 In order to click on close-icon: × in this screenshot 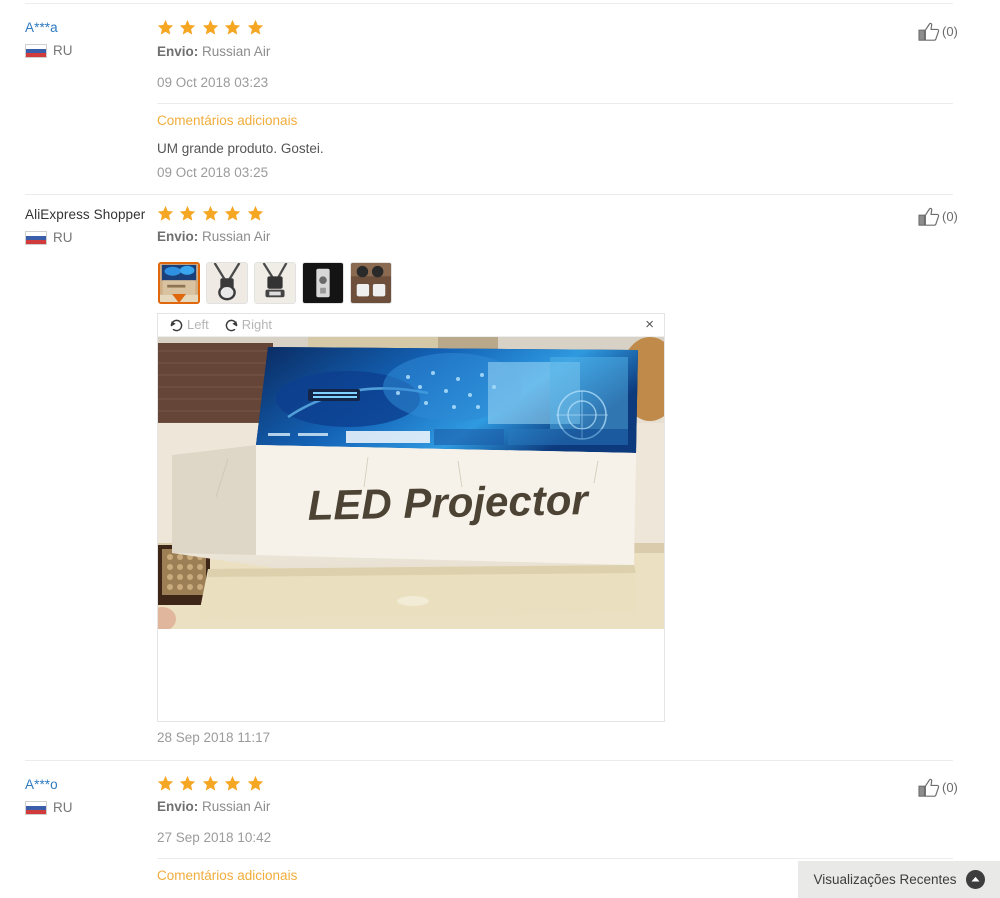, I will do `click(649, 324)`.